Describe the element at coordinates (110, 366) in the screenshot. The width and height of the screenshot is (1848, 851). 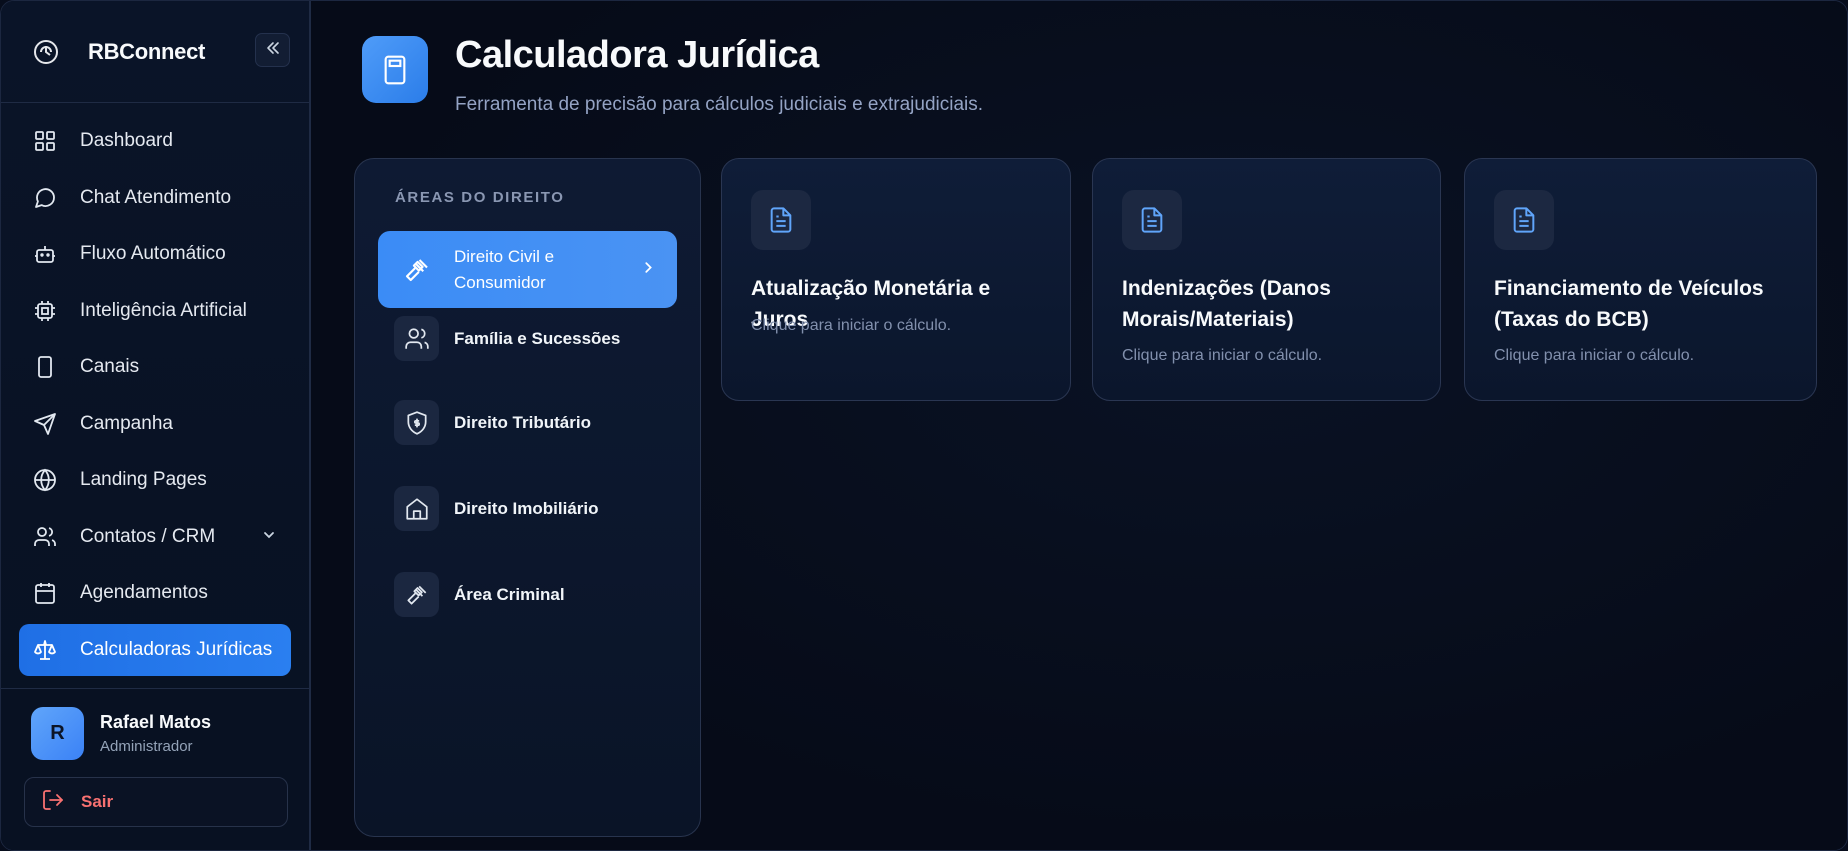
I see `sidebar-item-label: Canais` at that location.